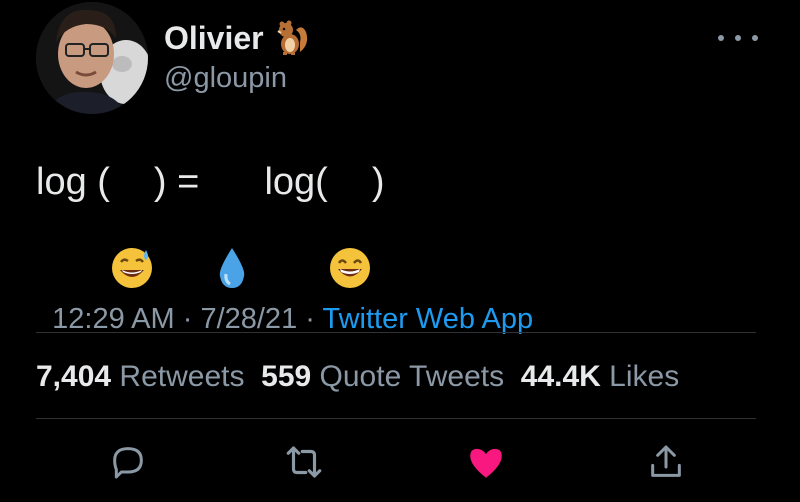 The width and height of the screenshot is (800, 502). What do you see at coordinates (113, 319) in the screenshot?
I see `tweet-time: 12:29 AM` at bounding box center [113, 319].